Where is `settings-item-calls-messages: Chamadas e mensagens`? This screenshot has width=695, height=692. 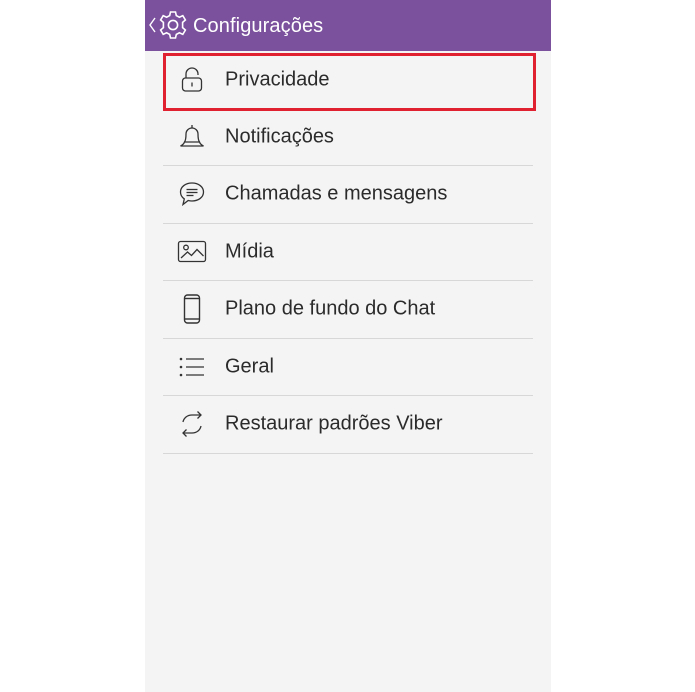 settings-item-calls-messages: Chamadas e mensagens is located at coordinates (348, 195).